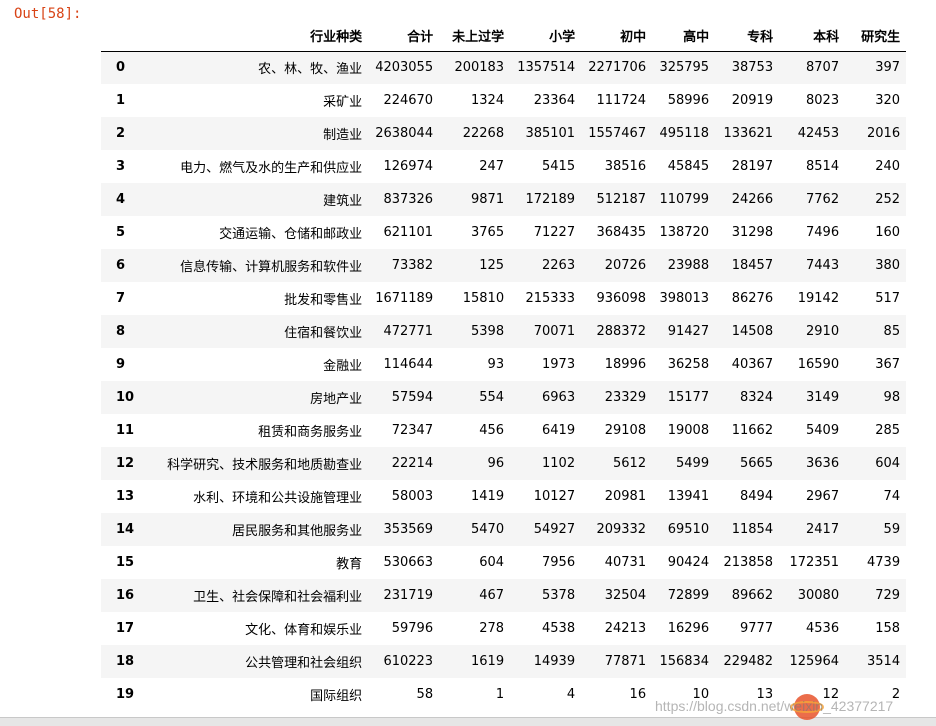  What do you see at coordinates (621, 232) in the screenshot?
I see `table-cell: 368435` at bounding box center [621, 232].